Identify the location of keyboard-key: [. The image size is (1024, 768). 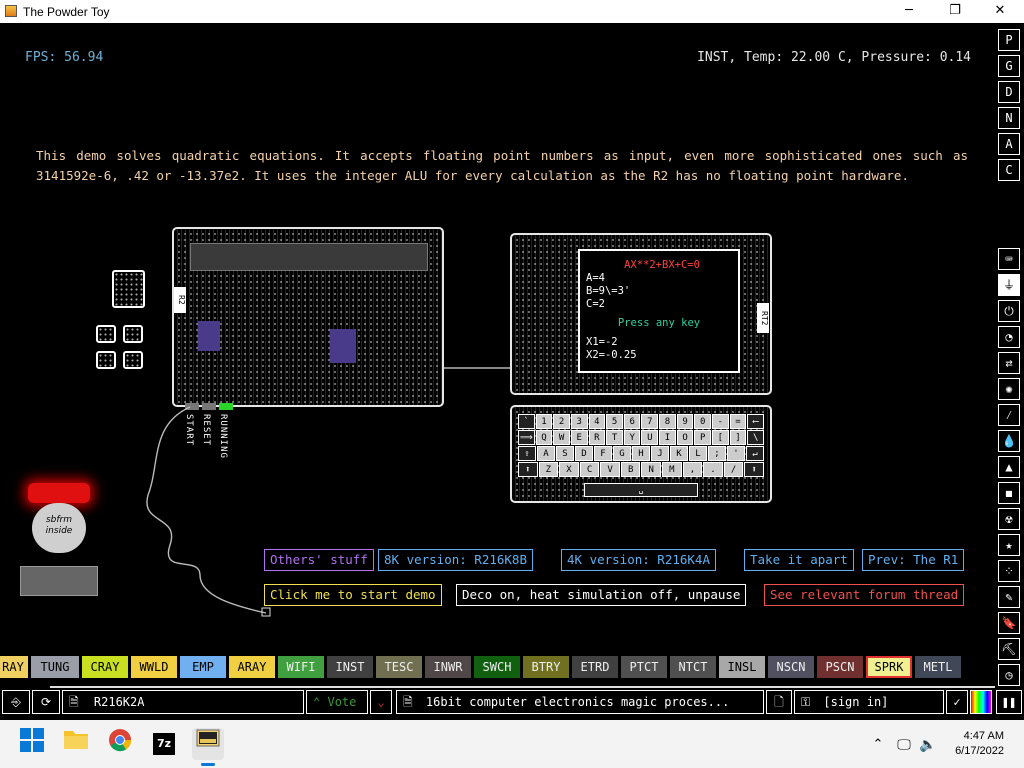
(720, 437).